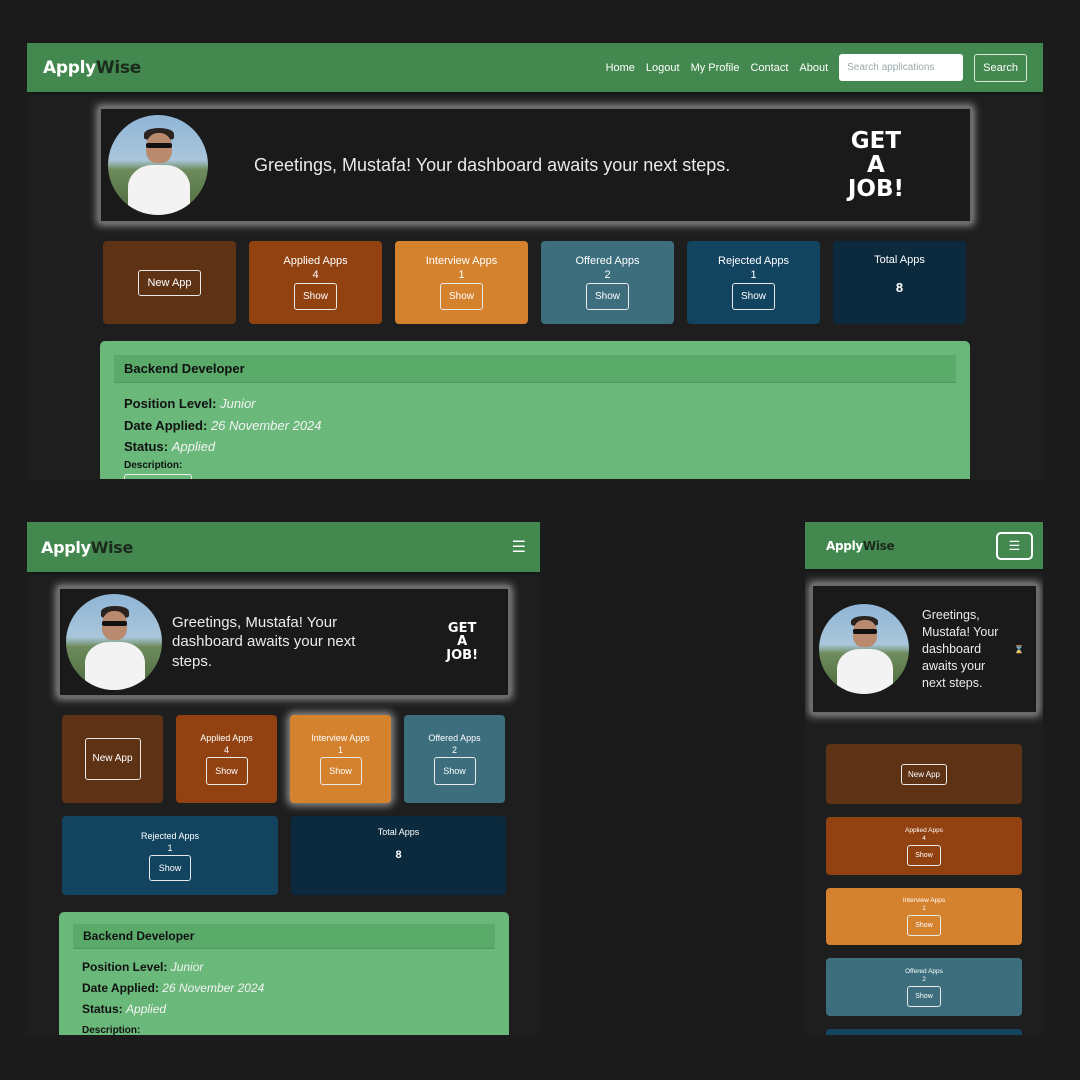 The width and height of the screenshot is (1080, 1080). I want to click on nav-profile-link: My Profile, so click(715, 68).